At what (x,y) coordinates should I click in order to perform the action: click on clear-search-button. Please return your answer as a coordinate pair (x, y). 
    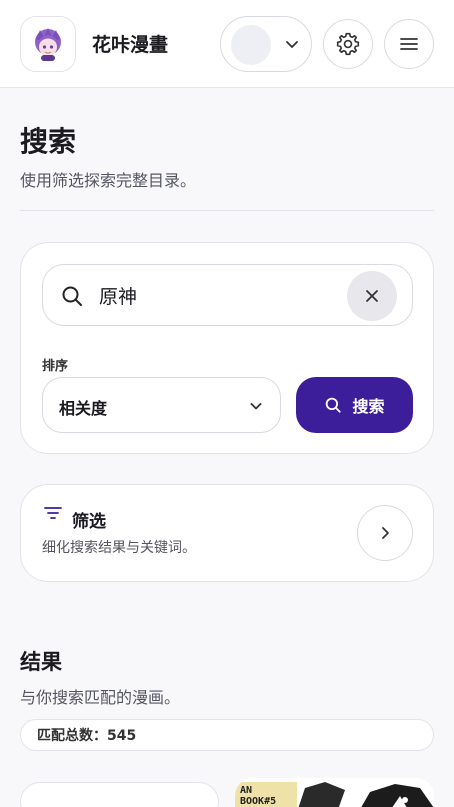
    Looking at the image, I should click on (372, 296).